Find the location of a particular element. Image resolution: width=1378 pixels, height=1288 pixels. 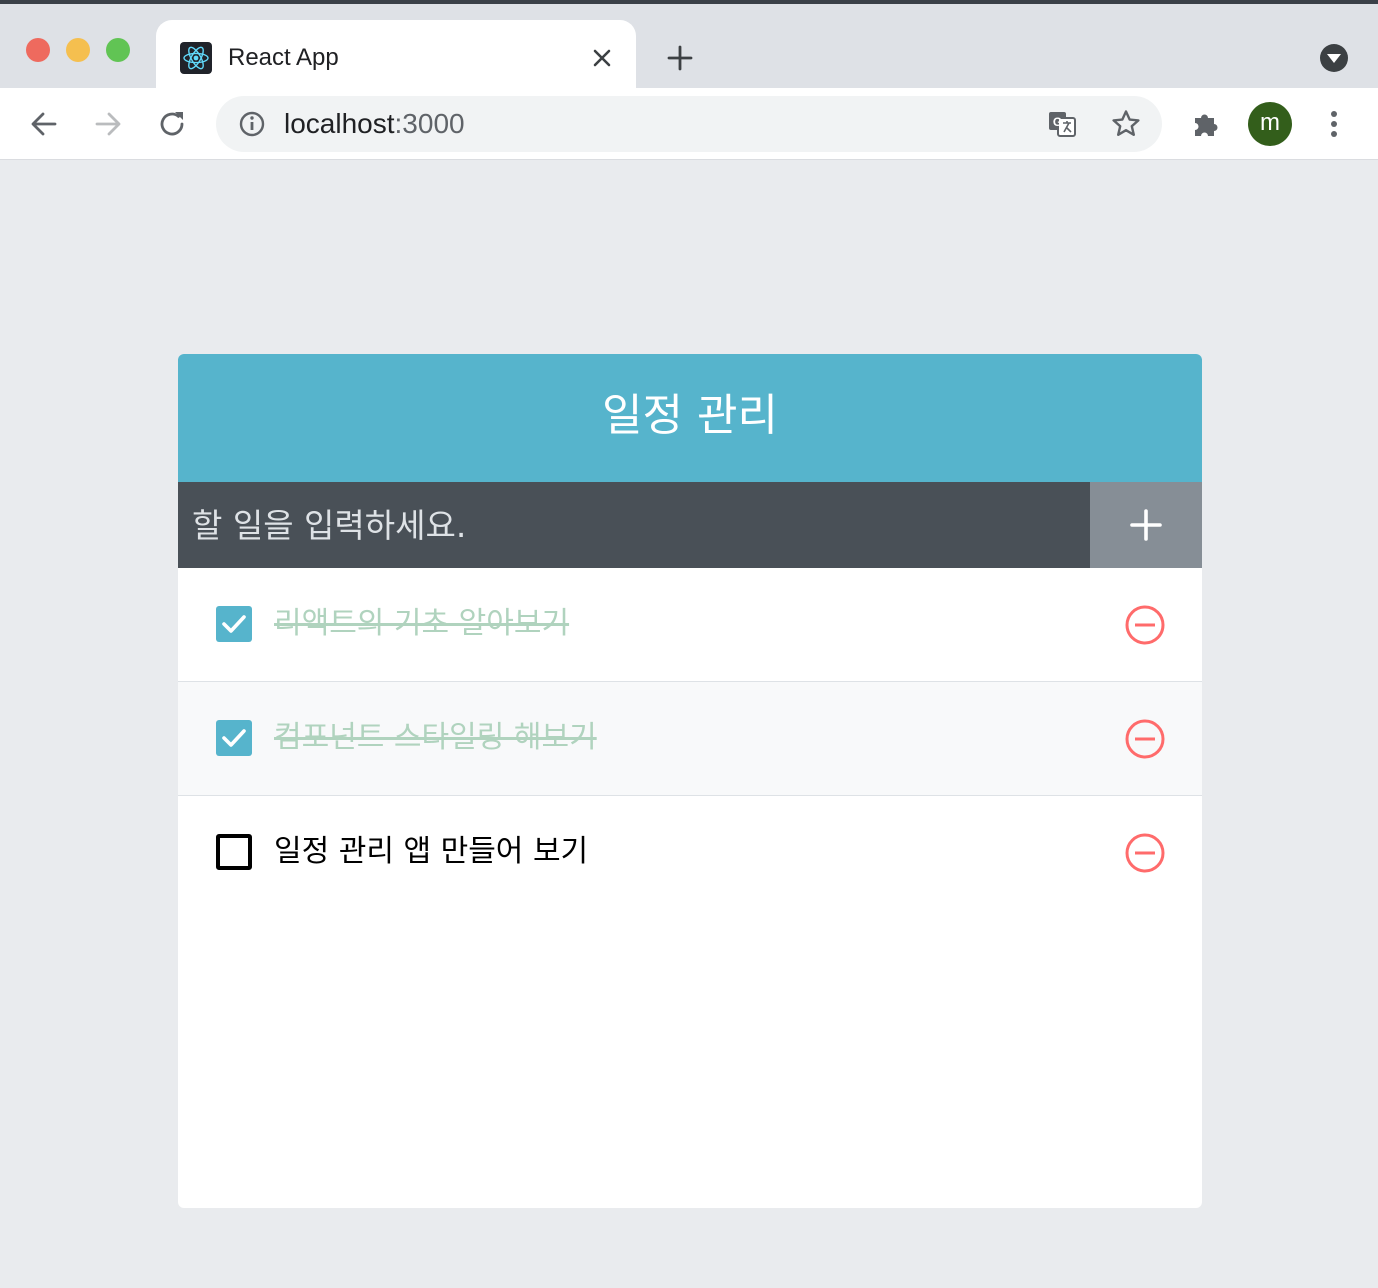

minimize-window-button is located at coordinates (78, 50).